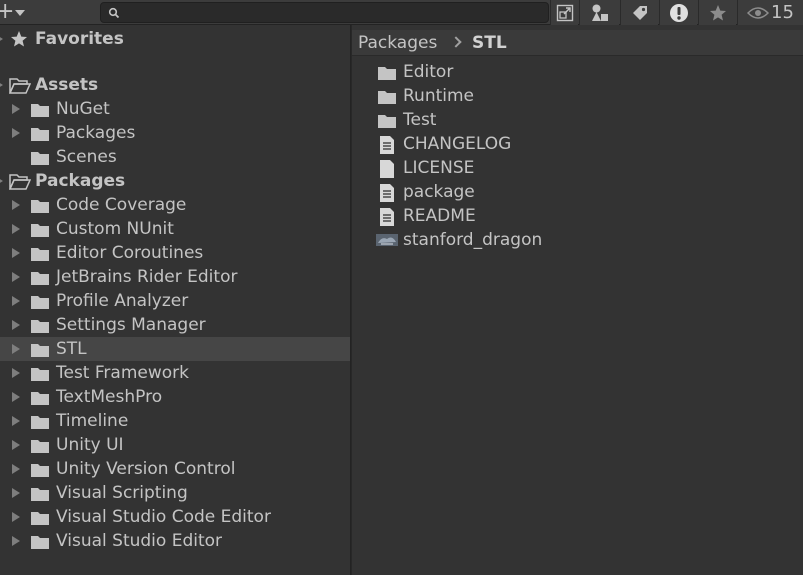 The height and width of the screenshot is (575, 803). I want to click on tree-item-package: Visual Studio Code Editor, so click(175, 517).